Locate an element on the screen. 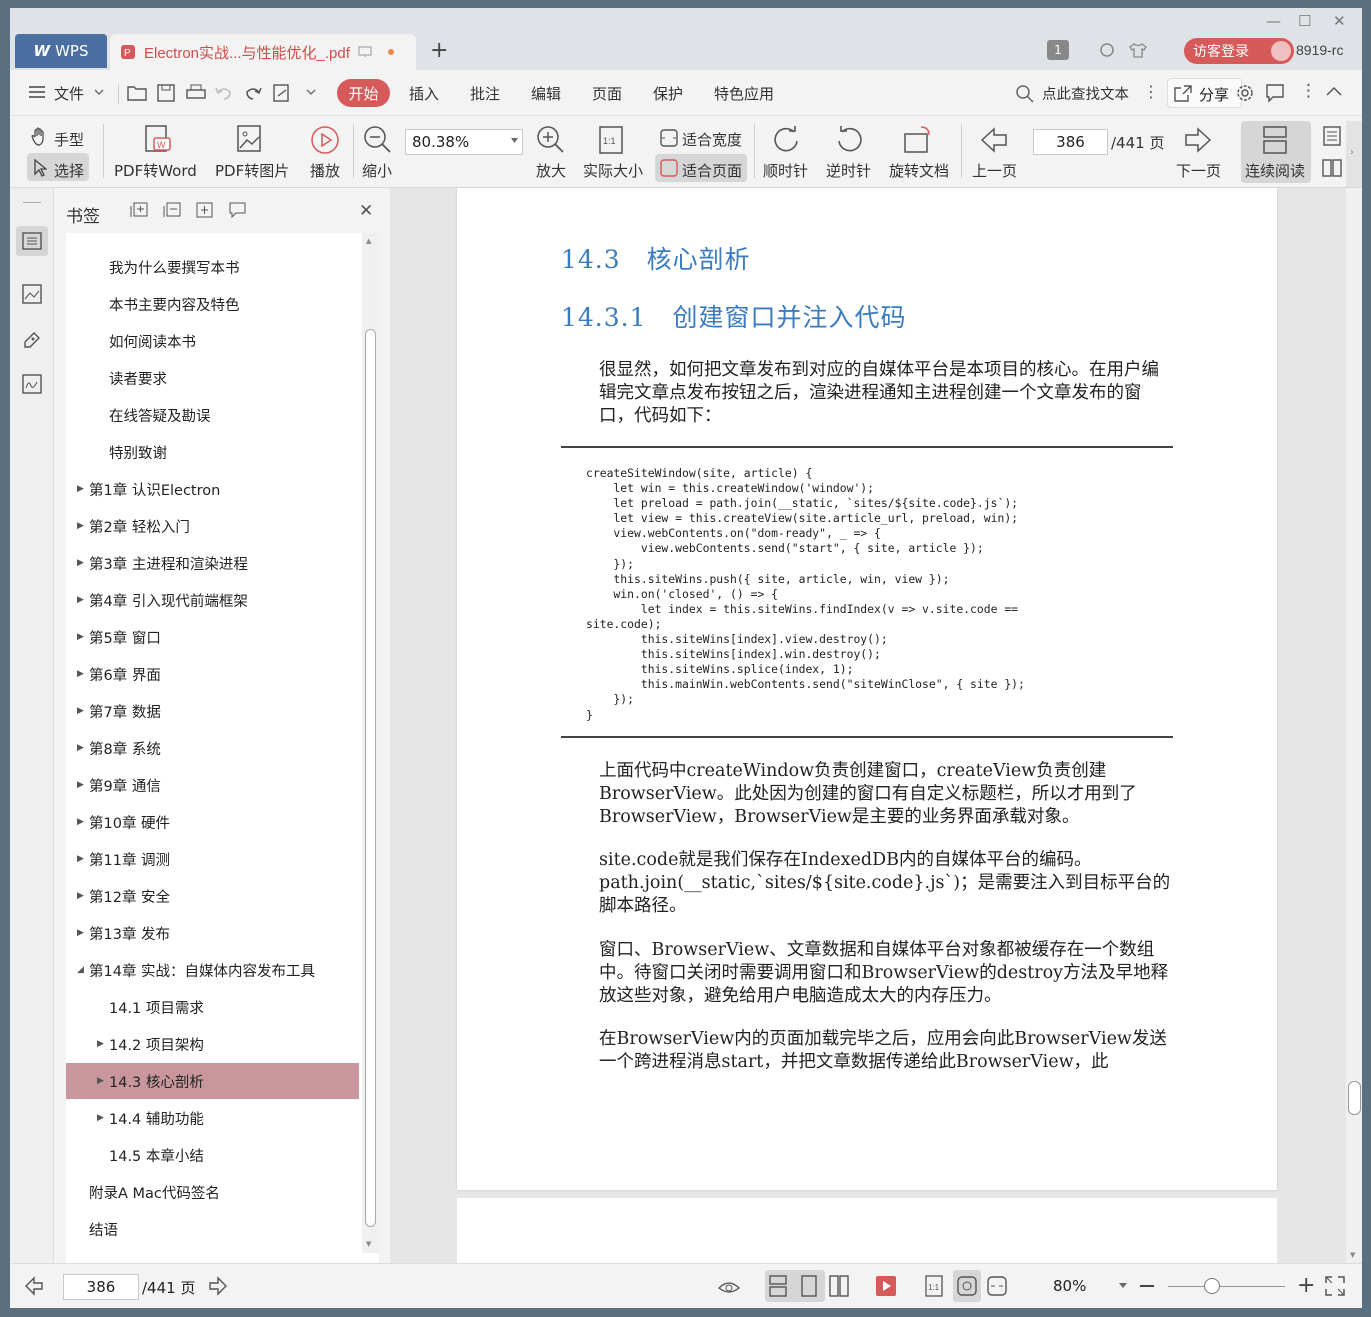 The height and width of the screenshot is (1317, 1371). open-folder-icon is located at coordinates (137, 93).